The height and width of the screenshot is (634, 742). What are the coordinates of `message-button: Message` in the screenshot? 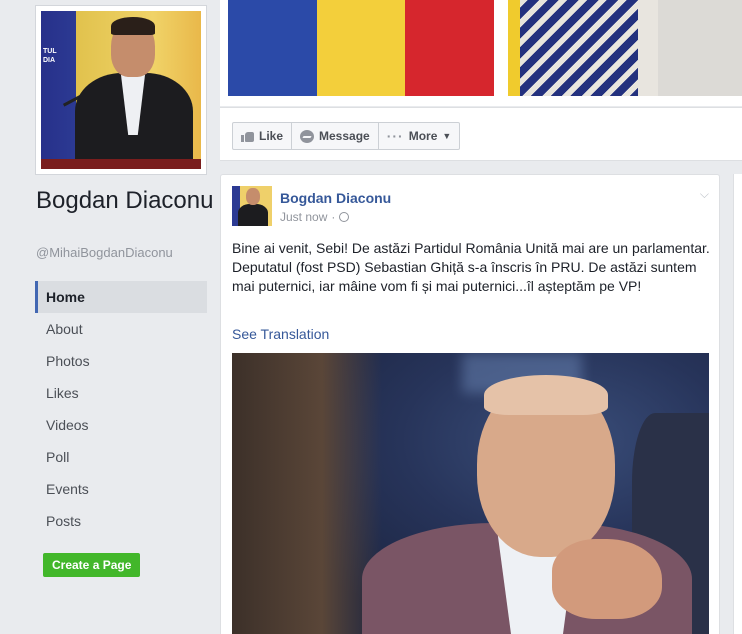 It's located at (335, 136).